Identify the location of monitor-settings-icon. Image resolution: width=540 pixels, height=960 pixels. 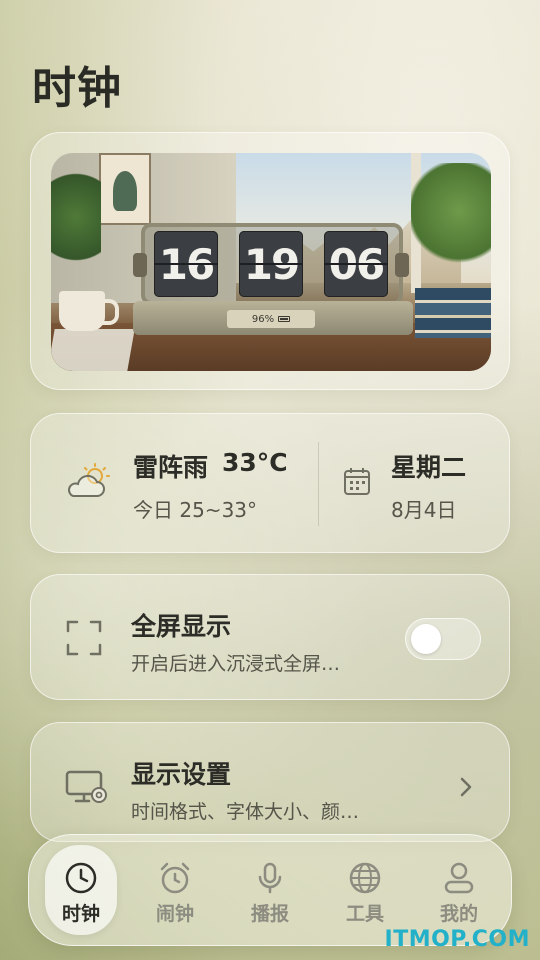
(86, 786).